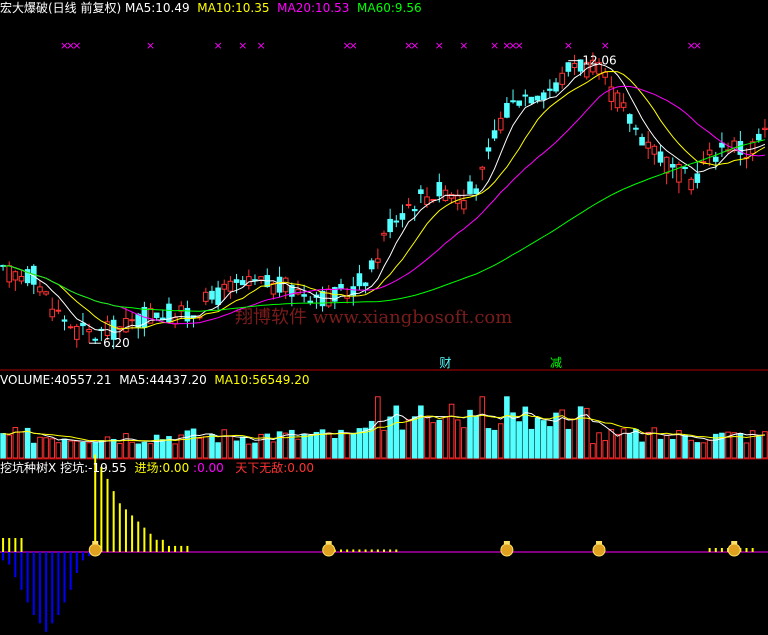  What do you see at coordinates (178, 380) in the screenshot?
I see `volume-ma5-value: 44437.20` at bounding box center [178, 380].